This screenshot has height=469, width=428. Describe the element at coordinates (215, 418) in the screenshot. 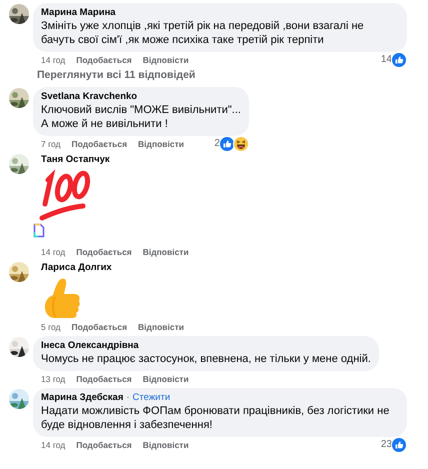

I see `comment-text: Надати можливість ФОПам бронювати працівників, без логістики не буде відновлення і забезпечення!` at that location.